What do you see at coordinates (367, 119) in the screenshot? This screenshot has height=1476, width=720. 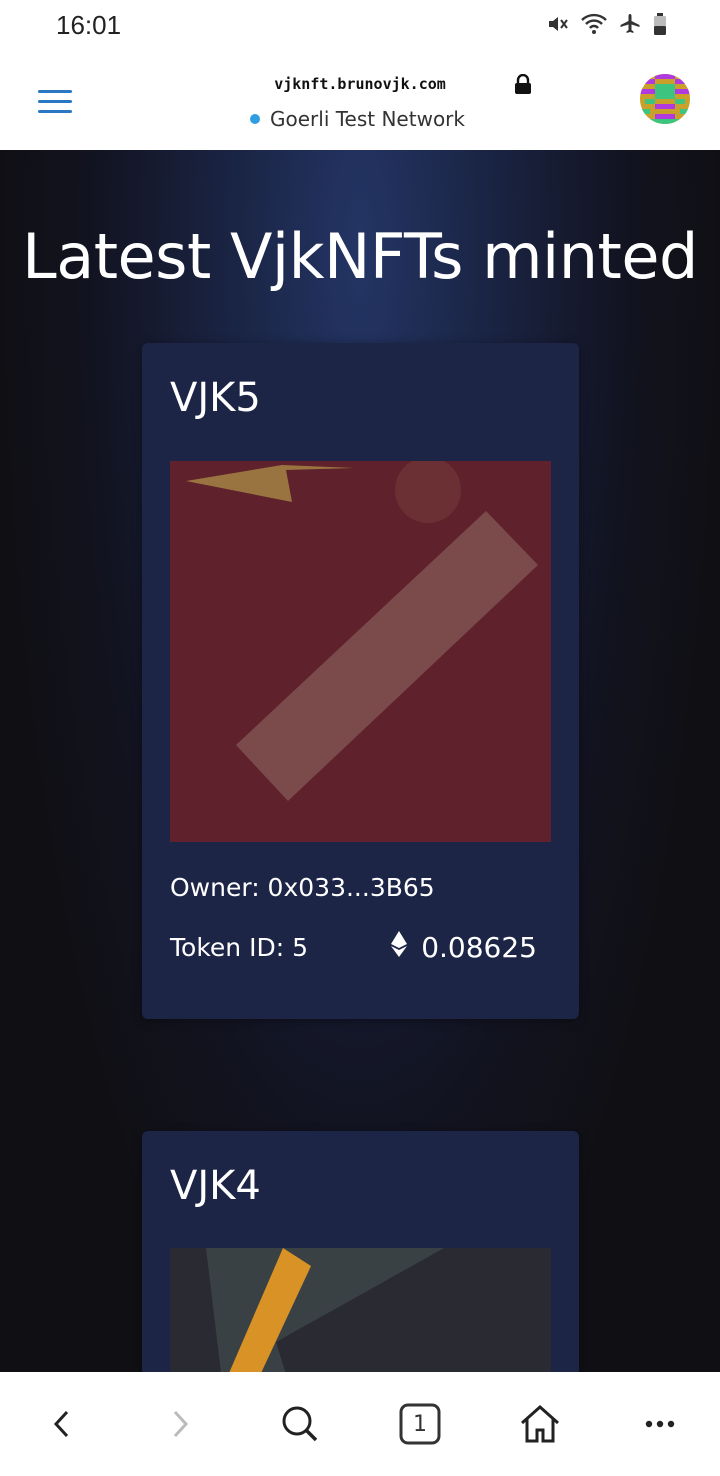 I see `network-label: Goerli Test Network` at bounding box center [367, 119].